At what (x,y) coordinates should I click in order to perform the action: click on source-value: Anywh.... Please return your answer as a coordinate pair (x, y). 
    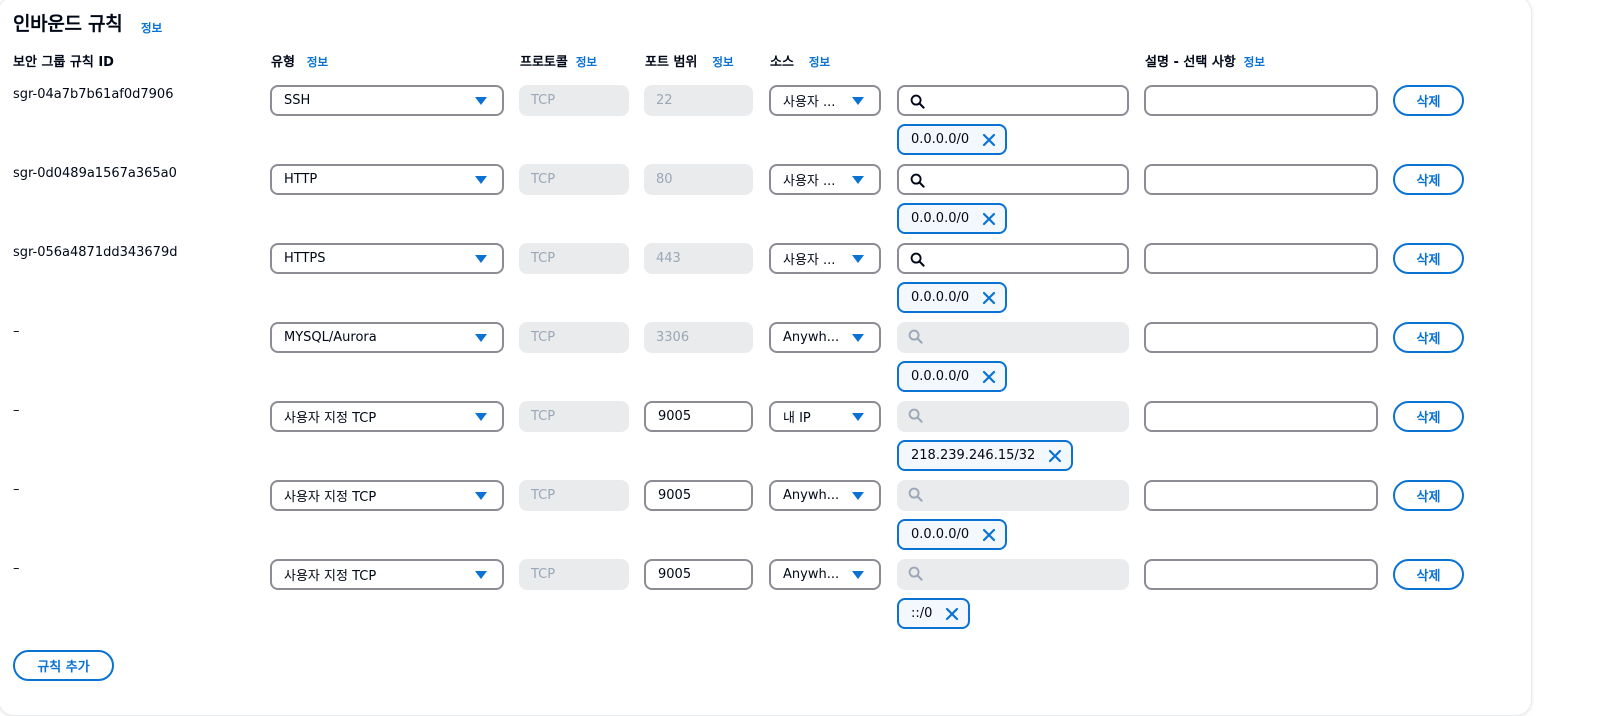
    Looking at the image, I should click on (811, 495).